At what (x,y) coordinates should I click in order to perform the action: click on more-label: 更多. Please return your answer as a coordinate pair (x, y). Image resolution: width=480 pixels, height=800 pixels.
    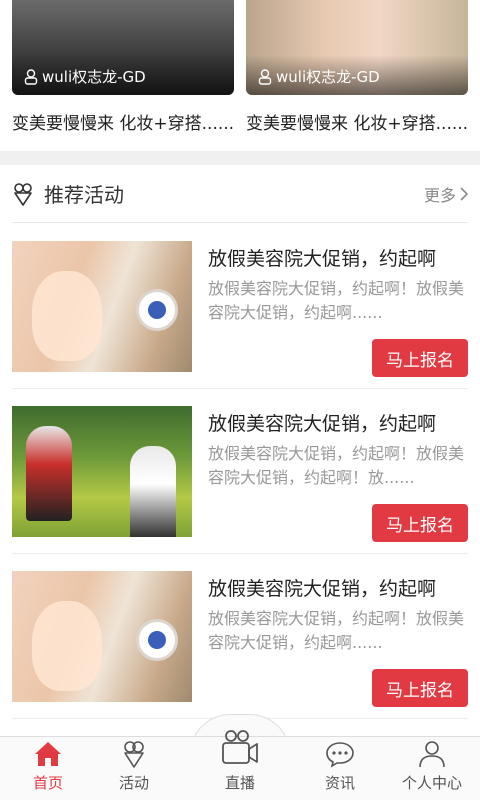
    Looking at the image, I should click on (439, 195).